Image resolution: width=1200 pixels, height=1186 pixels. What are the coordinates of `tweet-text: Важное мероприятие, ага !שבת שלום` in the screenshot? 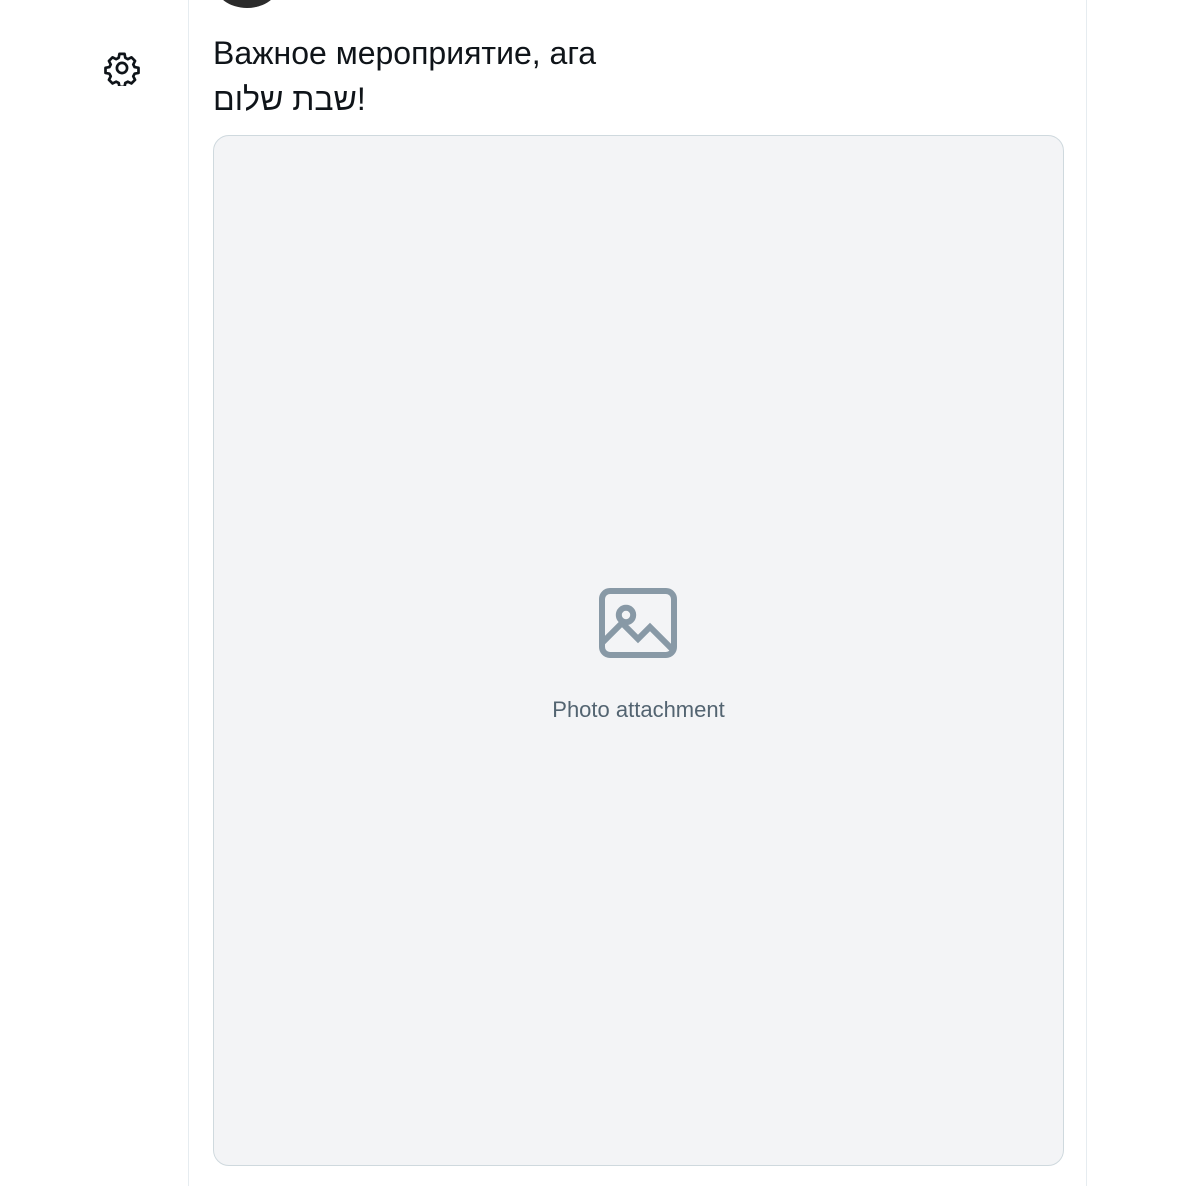 It's located at (633, 76).